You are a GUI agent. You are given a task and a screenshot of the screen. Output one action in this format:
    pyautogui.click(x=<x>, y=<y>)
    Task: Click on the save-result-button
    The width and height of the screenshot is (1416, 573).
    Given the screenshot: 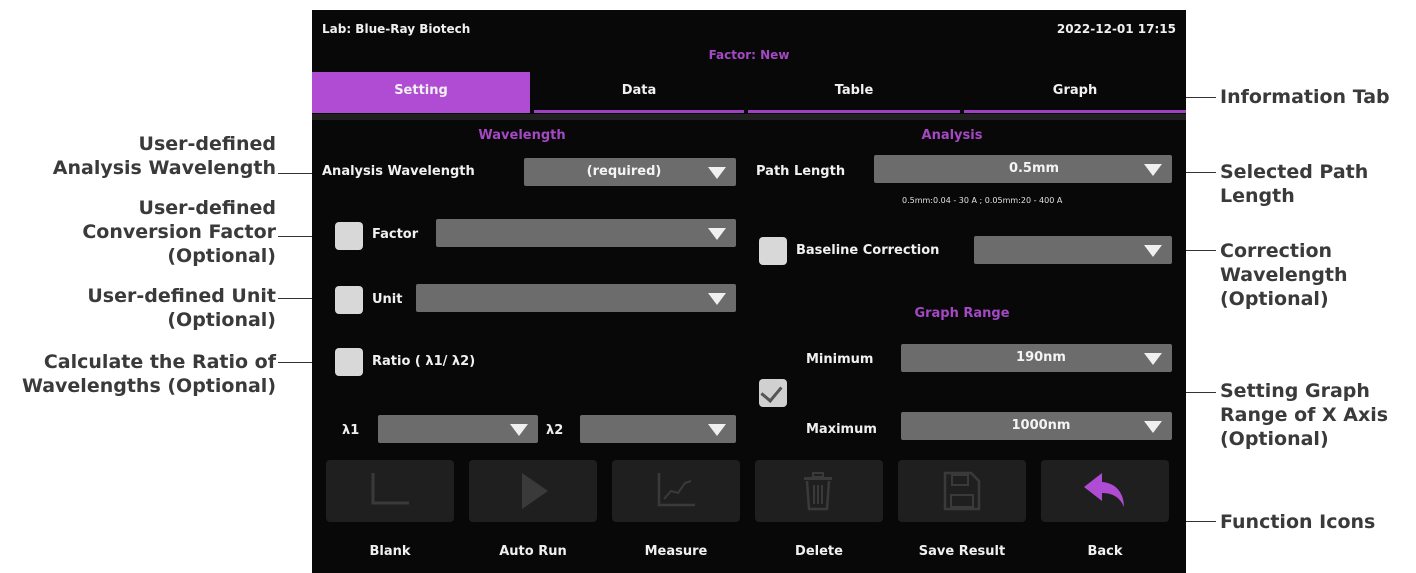 What is the action you would take?
    pyautogui.click(x=962, y=491)
    